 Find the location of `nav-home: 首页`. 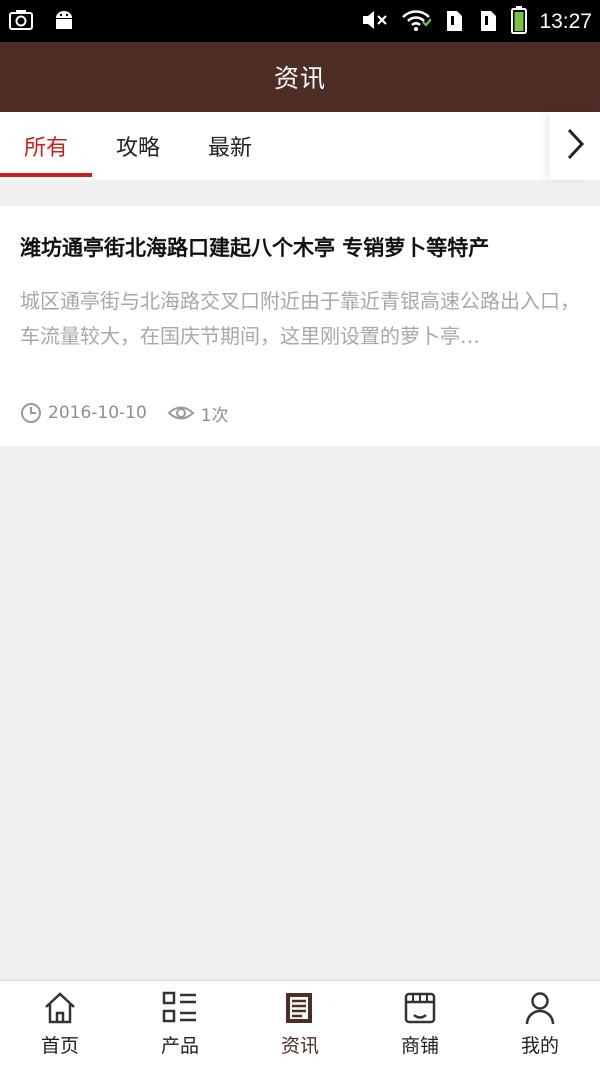

nav-home: 首页 is located at coordinates (60, 1024).